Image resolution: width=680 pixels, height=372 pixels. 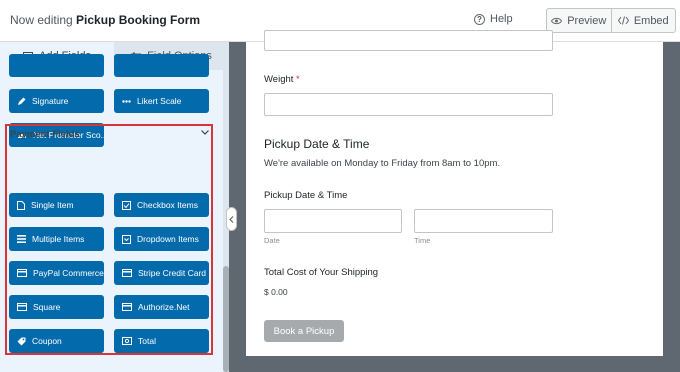 I want to click on field-button-dropdown-items: Dropdown Items, so click(x=161, y=239).